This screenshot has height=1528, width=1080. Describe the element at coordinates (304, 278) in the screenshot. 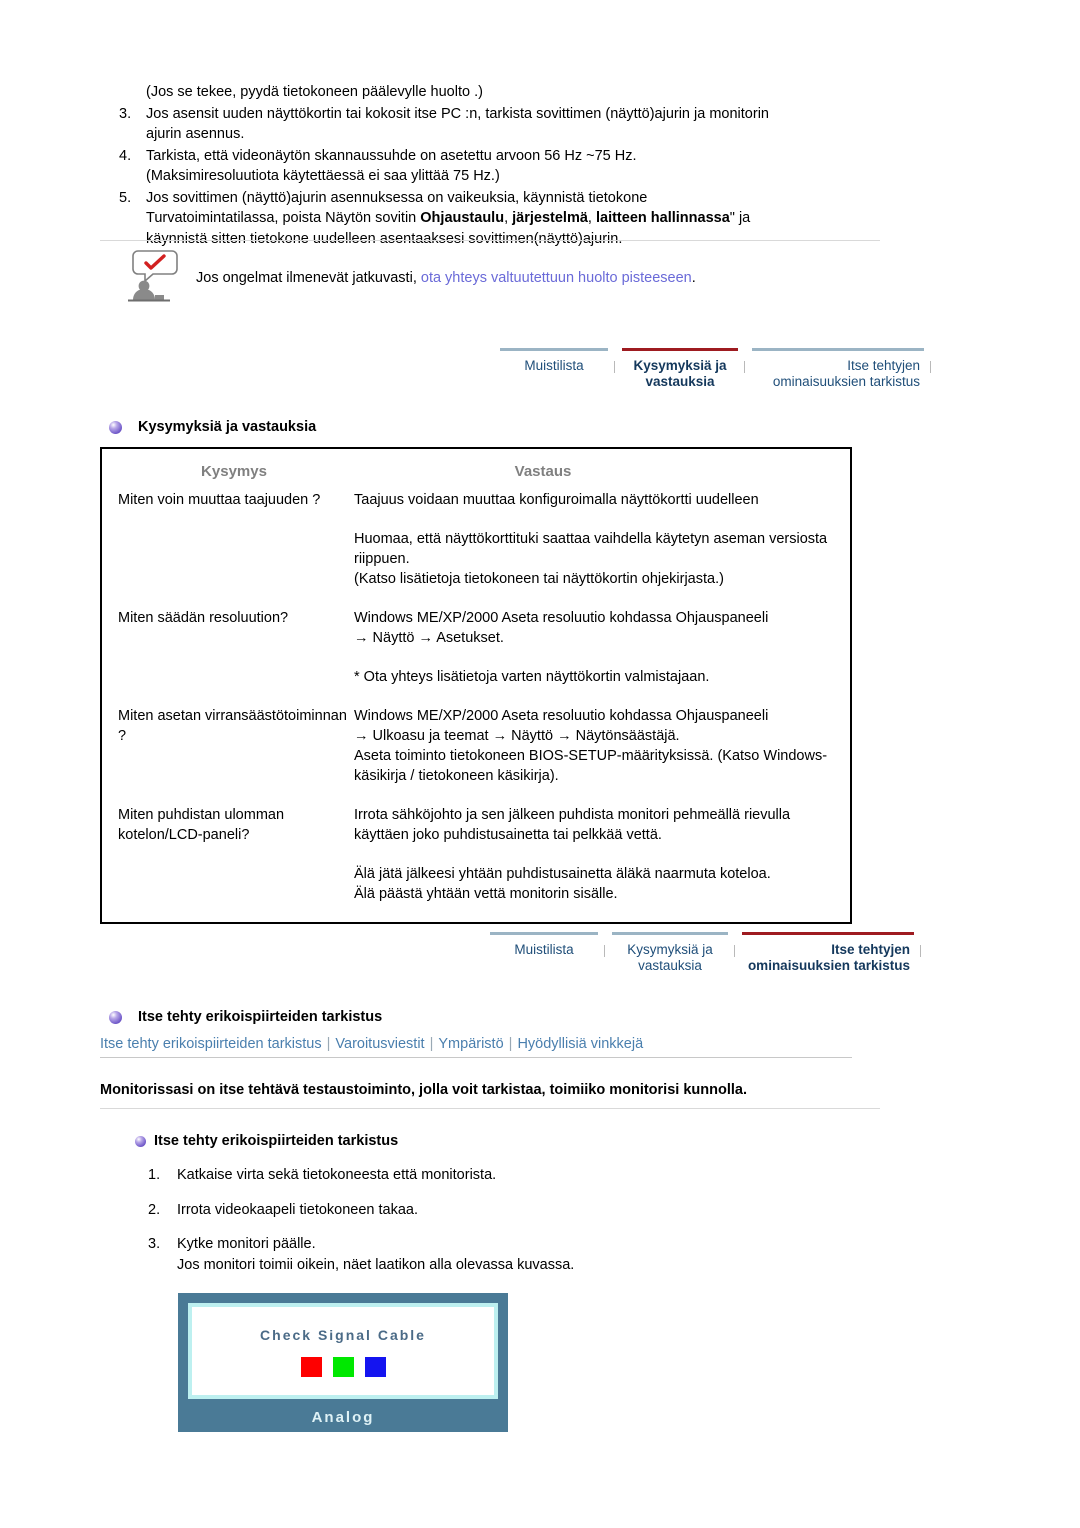

I see `note-text-before: Jos ongelmat ilmenevät jatkuvasti` at that location.